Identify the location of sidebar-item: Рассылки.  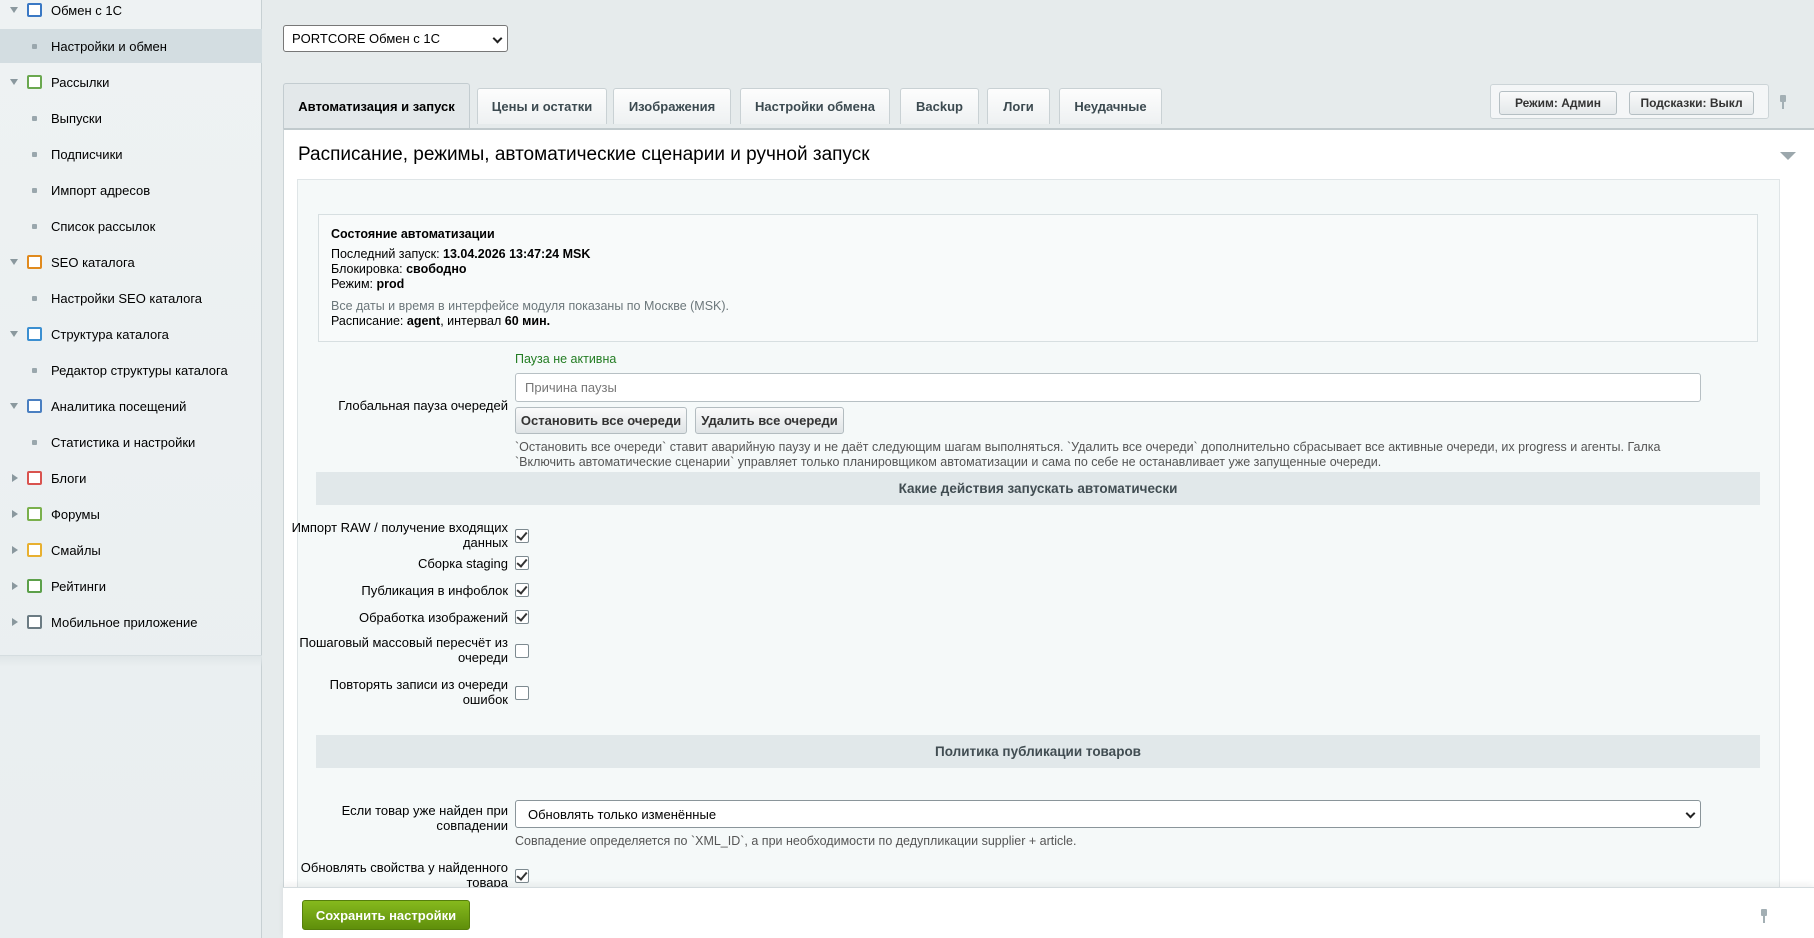
(131, 82).